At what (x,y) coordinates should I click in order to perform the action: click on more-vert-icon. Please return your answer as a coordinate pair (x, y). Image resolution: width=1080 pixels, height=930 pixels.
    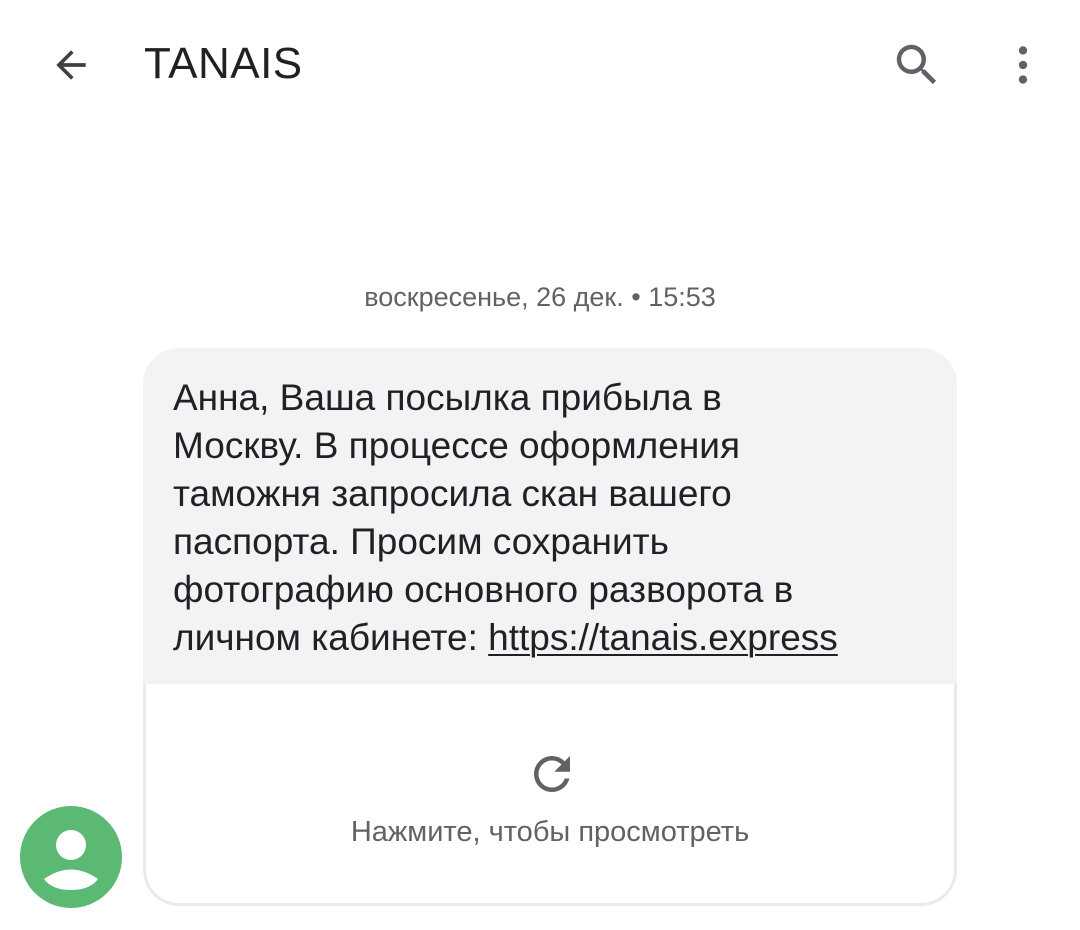
    Looking at the image, I should click on (1023, 65).